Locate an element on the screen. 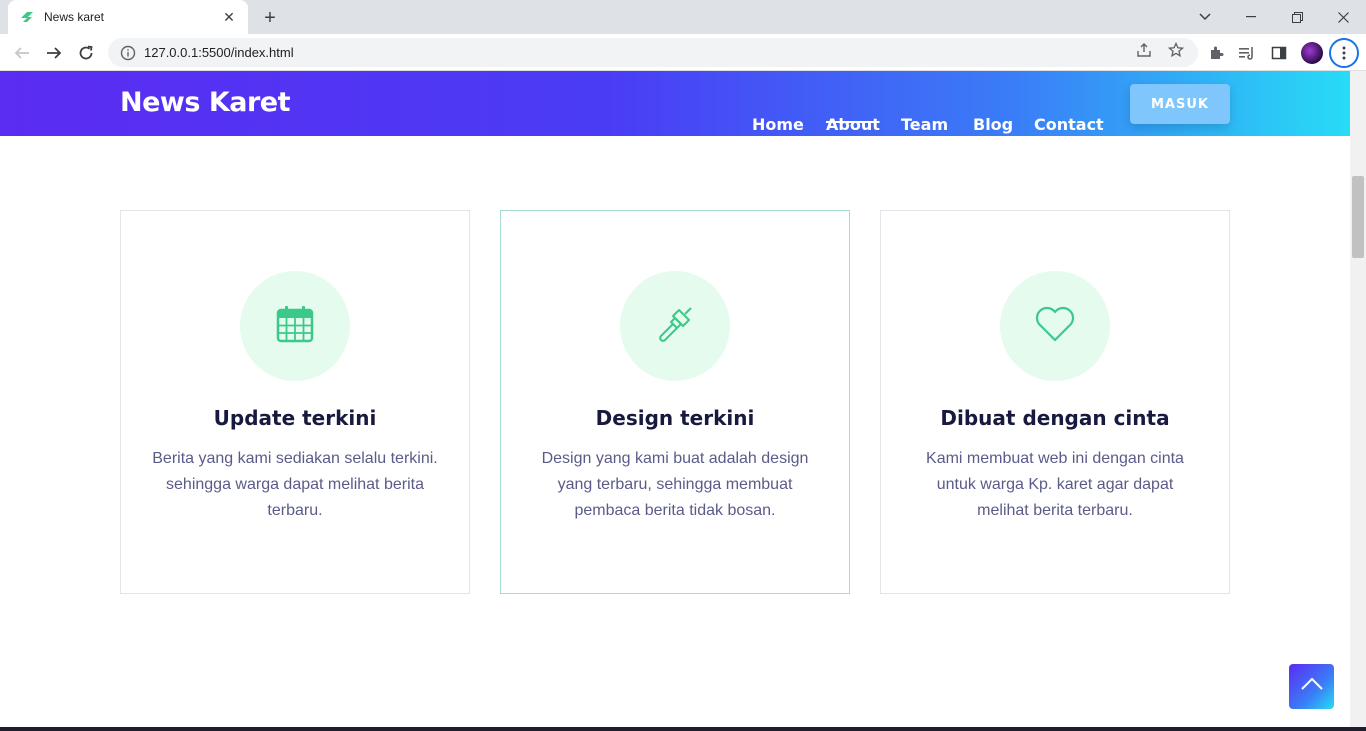  reload-icon is located at coordinates (86, 53).